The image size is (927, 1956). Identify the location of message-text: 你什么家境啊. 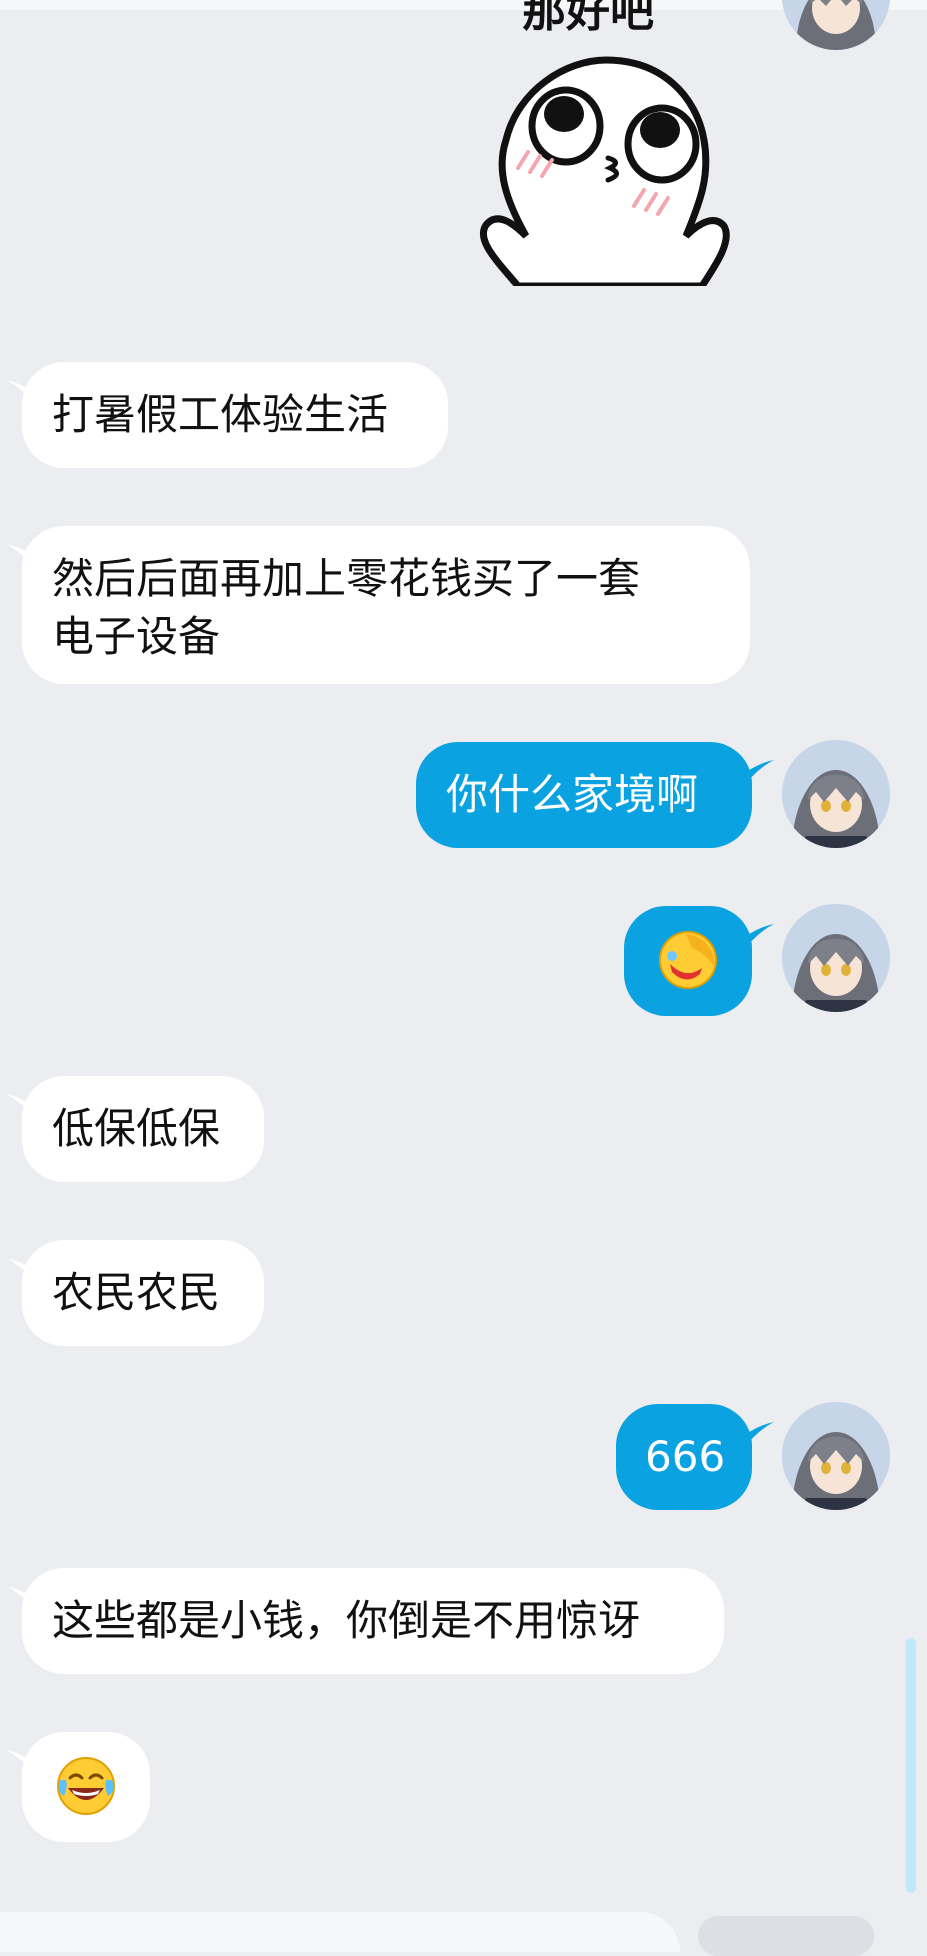
(572, 794).